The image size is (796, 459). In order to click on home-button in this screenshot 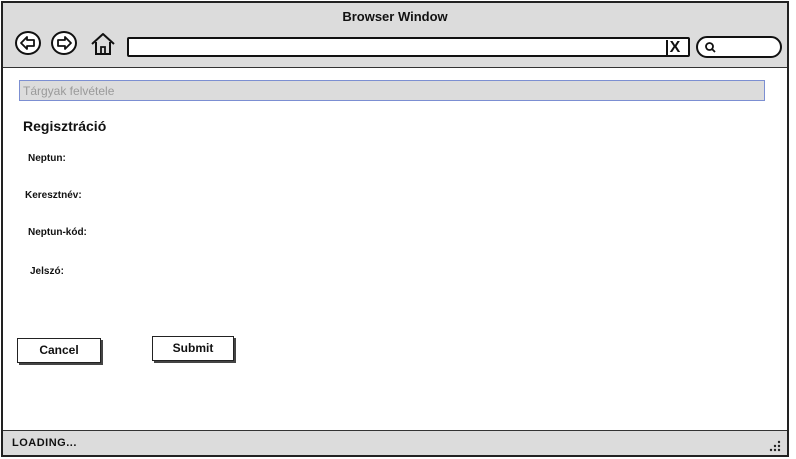, I will do `click(103, 44)`.